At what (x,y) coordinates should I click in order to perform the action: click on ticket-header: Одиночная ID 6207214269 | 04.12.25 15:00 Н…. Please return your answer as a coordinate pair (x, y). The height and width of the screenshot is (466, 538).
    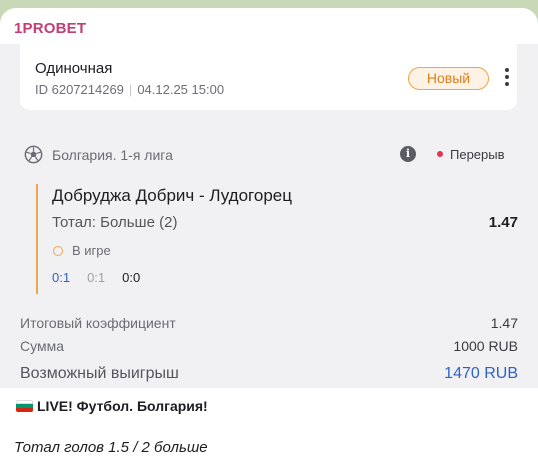
    Looking at the image, I should click on (268, 77).